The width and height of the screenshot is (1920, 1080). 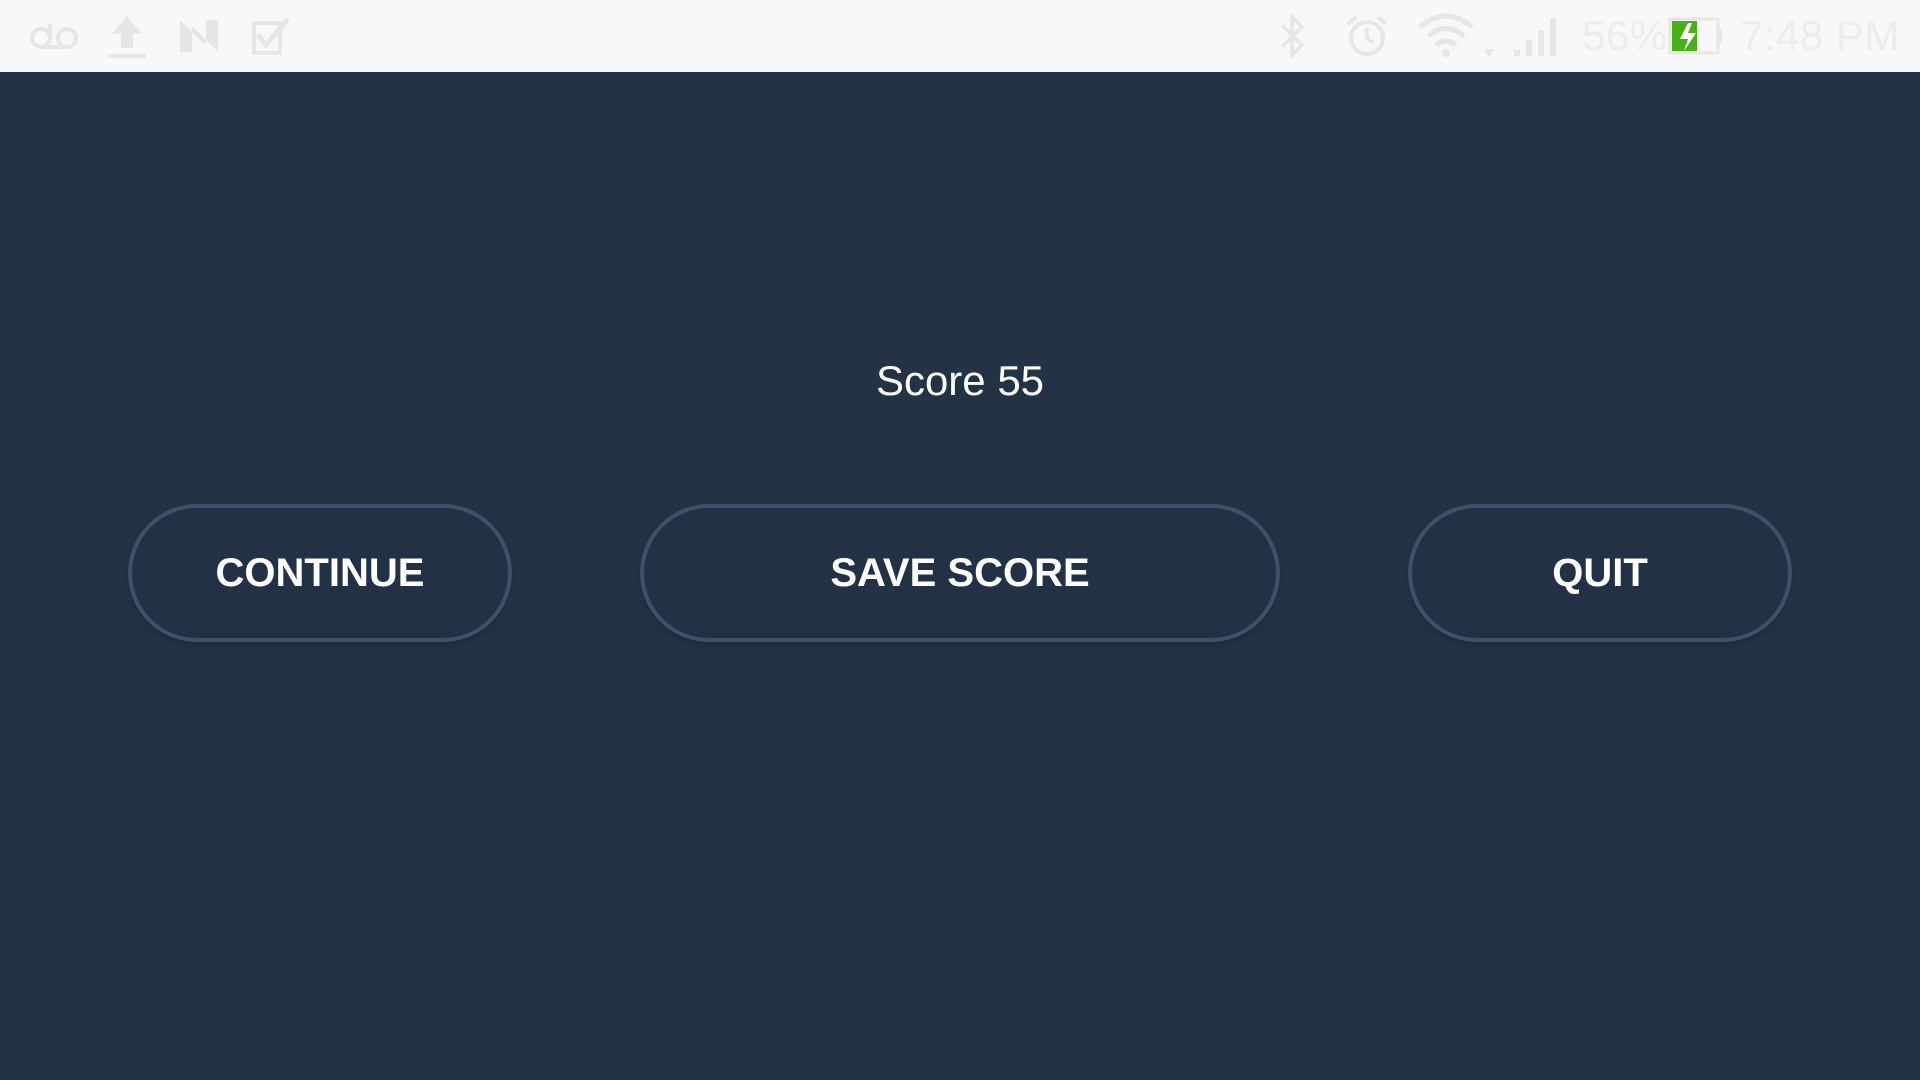 I want to click on signal-icon, so click(x=1539, y=36).